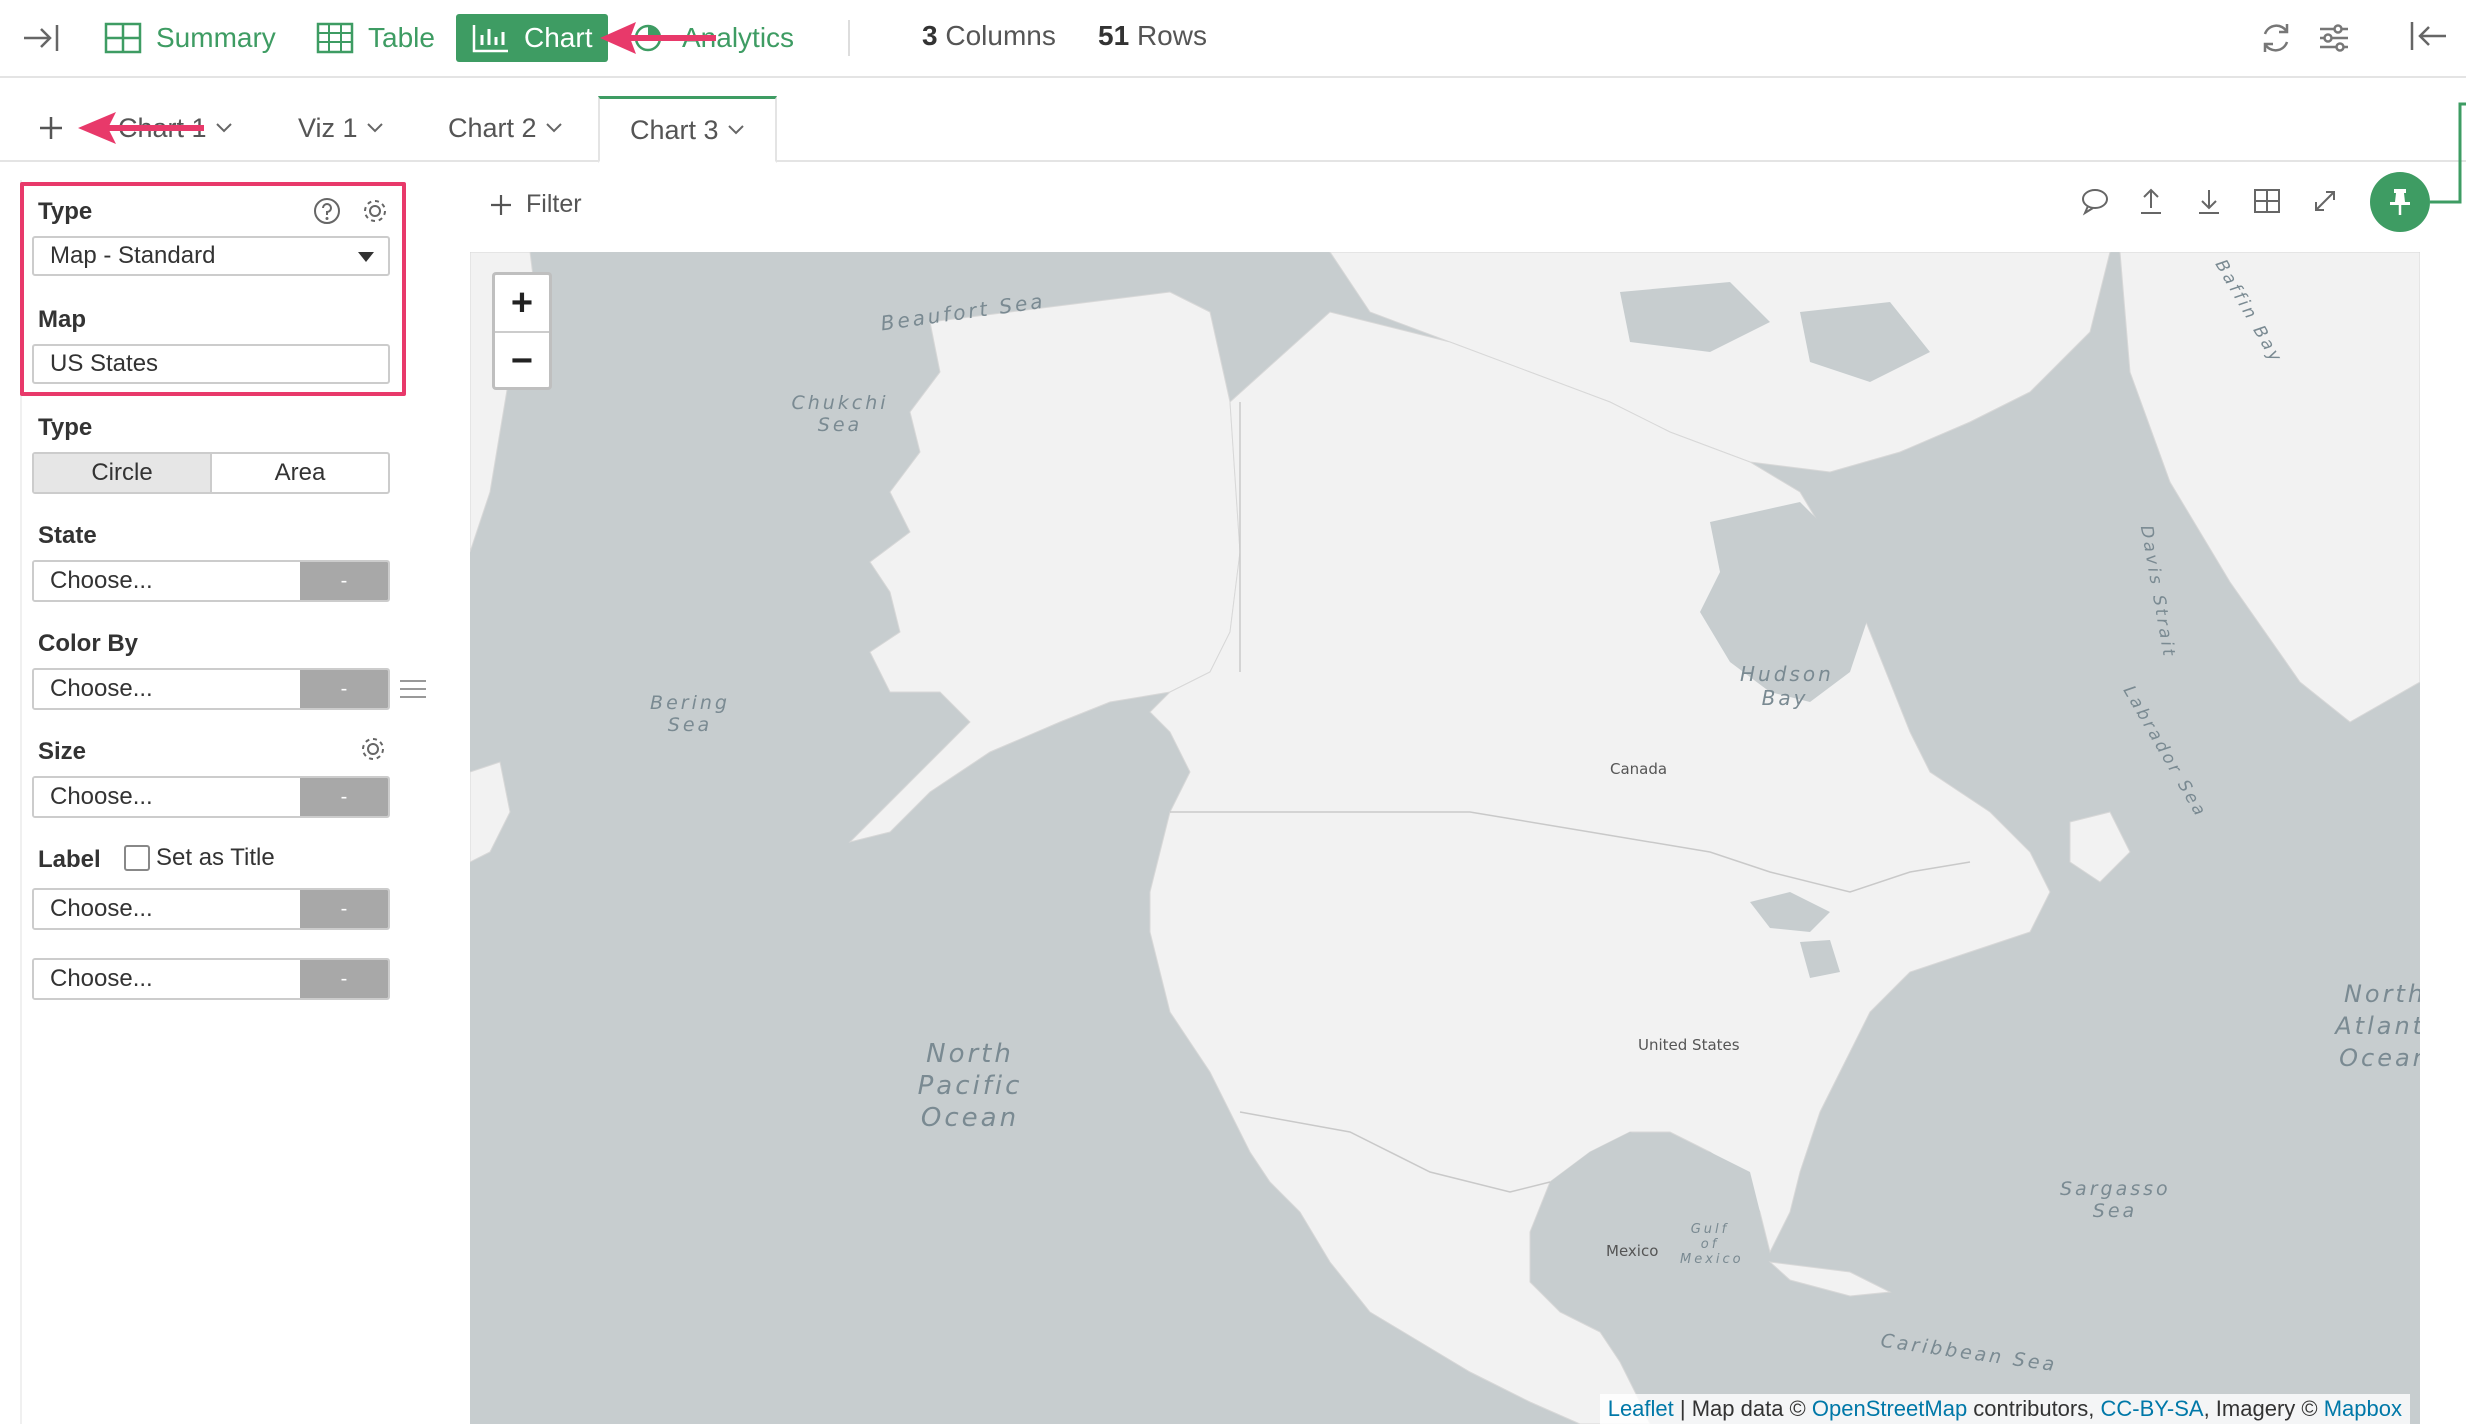 The image size is (2466, 1424). I want to click on pin-button, so click(2400, 202).